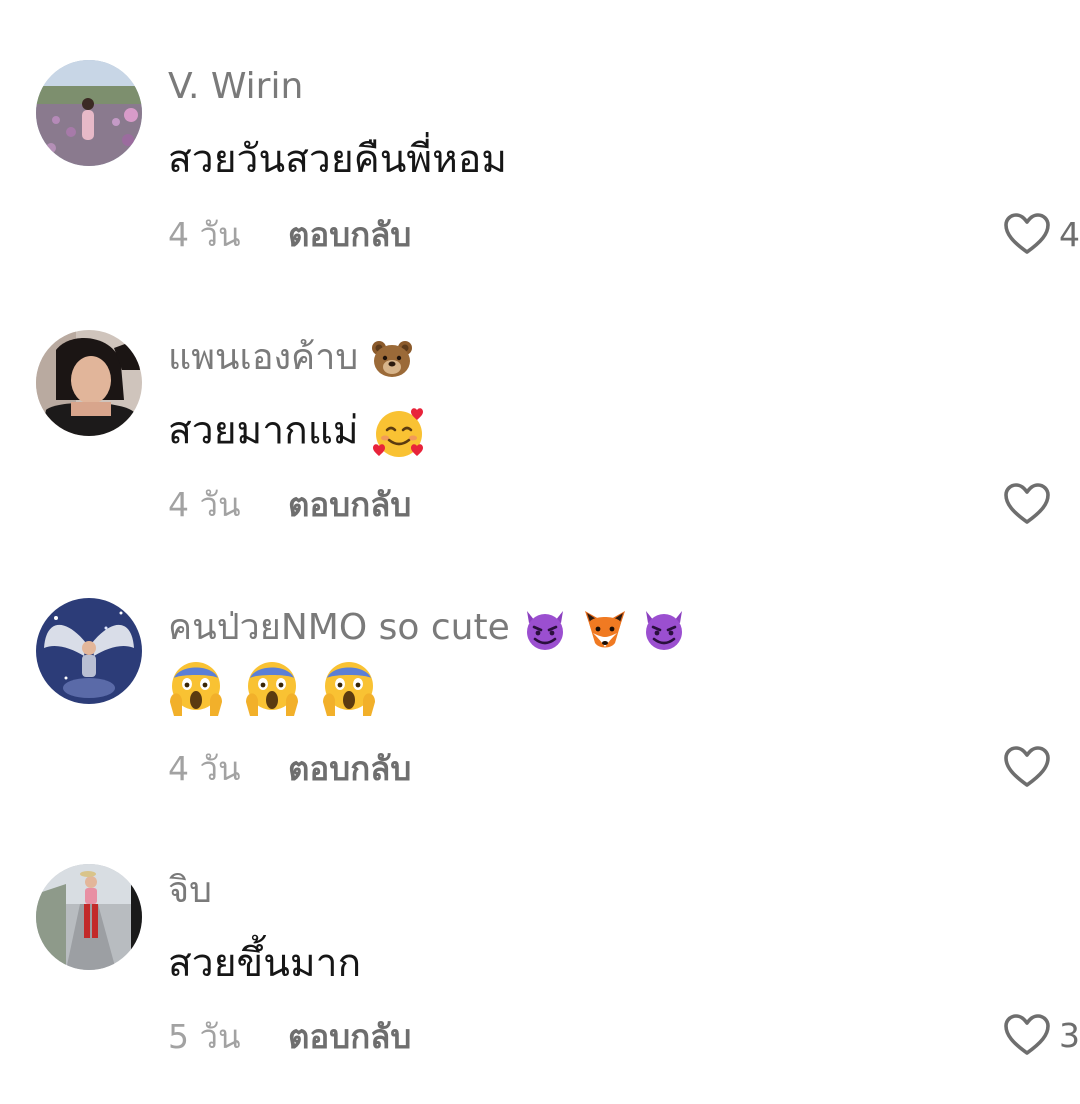  I want to click on comment-time: 5 วัน, so click(204, 1036).